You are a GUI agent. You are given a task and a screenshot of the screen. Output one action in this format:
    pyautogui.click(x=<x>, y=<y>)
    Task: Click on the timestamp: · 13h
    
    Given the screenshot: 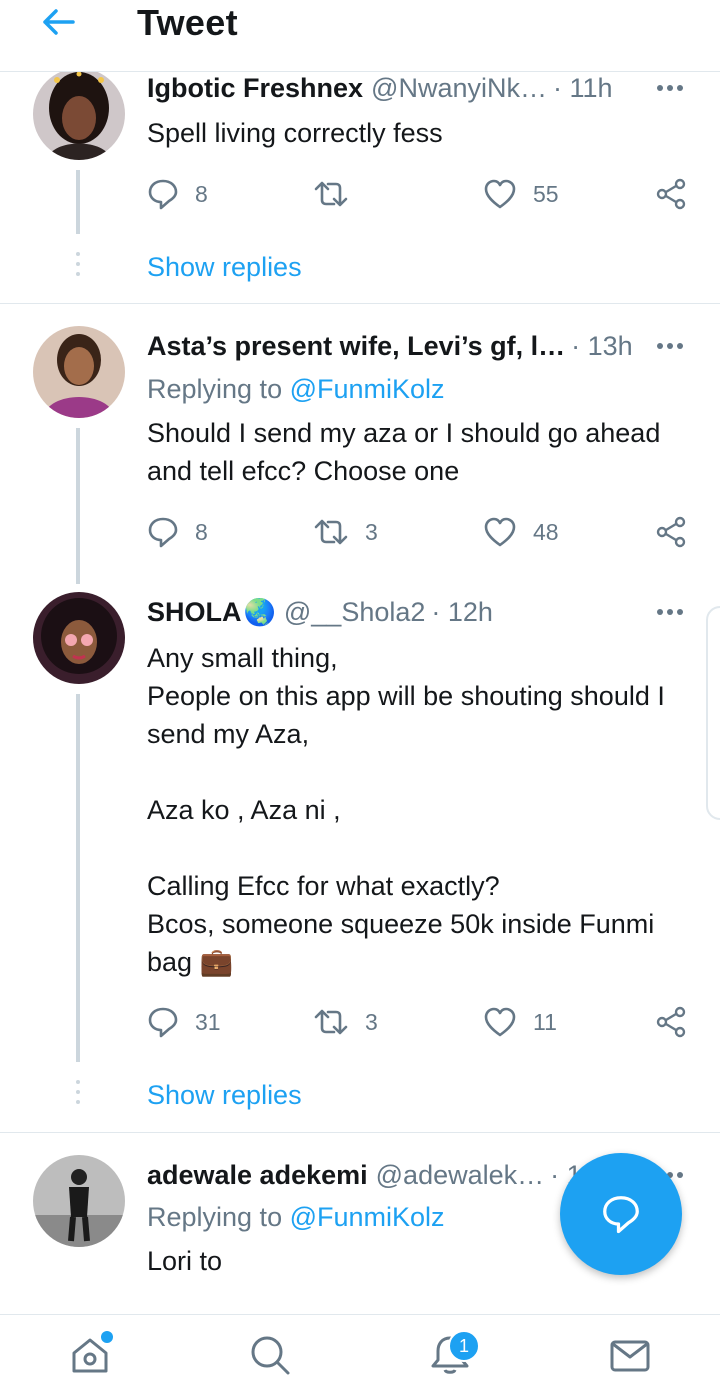 What is the action you would take?
    pyautogui.click(x=602, y=345)
    